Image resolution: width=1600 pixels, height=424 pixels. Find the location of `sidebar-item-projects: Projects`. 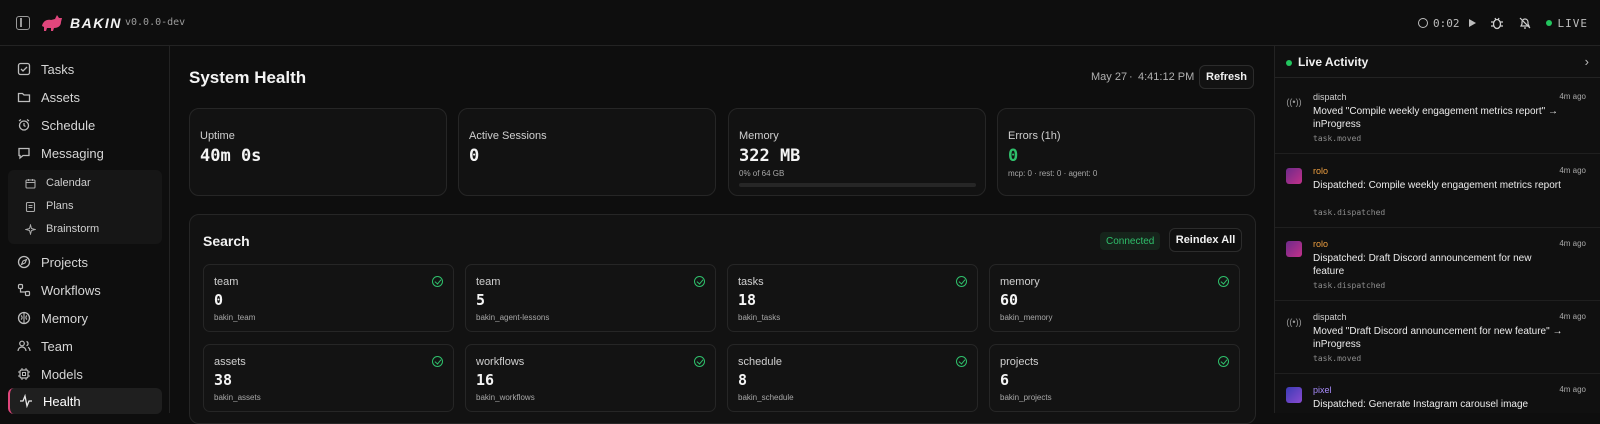

sidebar-item-projects: Projects is located at coordinates (85, 262).